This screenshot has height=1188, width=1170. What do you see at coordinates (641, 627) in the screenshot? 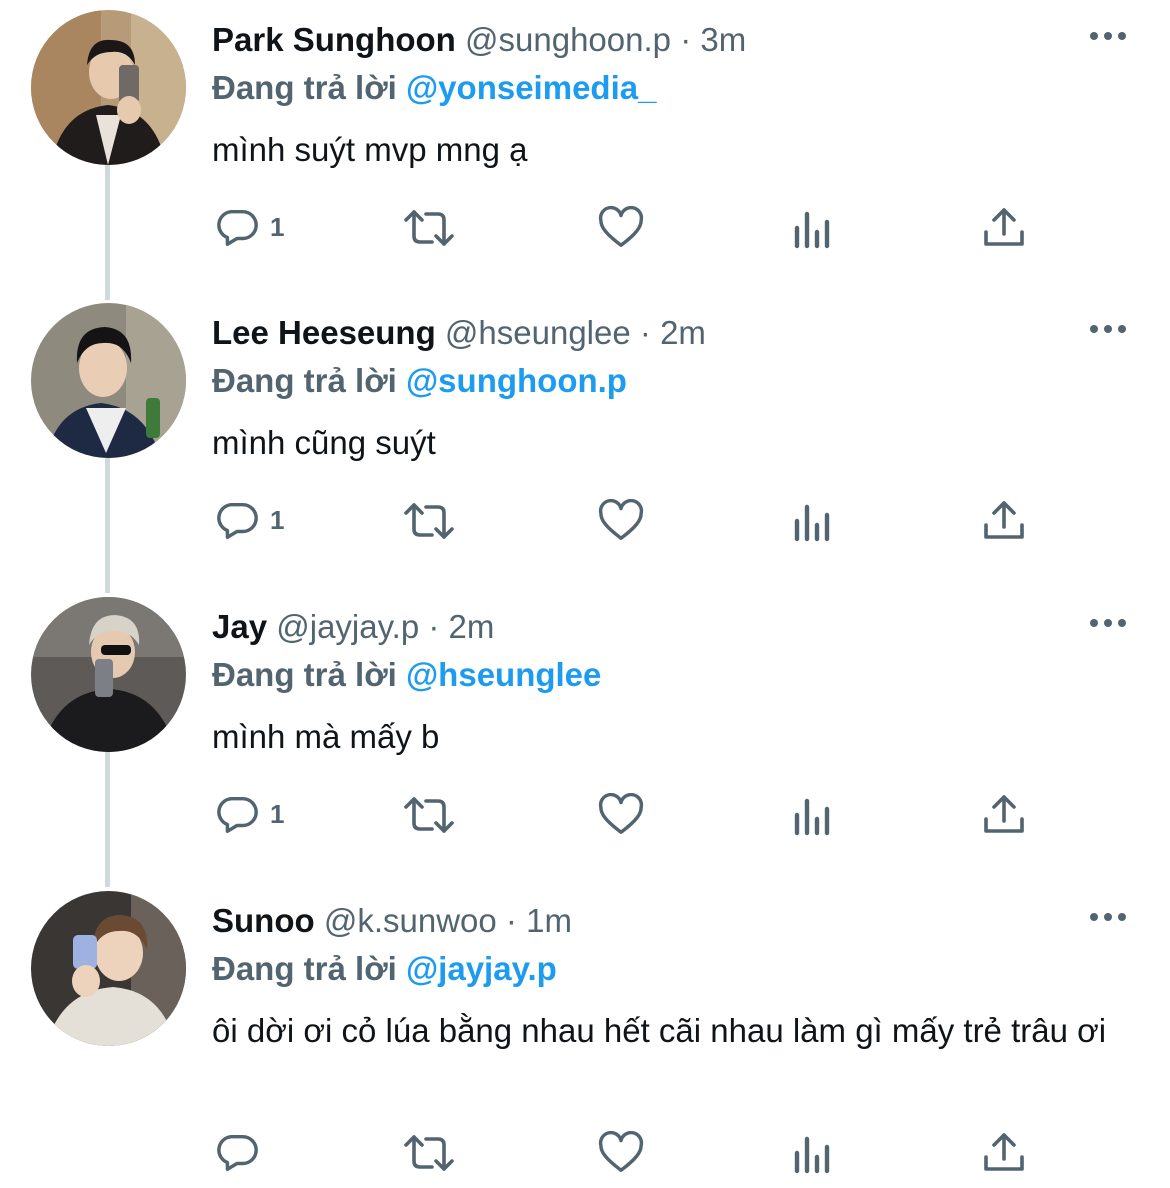
I see `tweet-header: Jay @jayjay.p · 2m` at bounding box center [641, 627].